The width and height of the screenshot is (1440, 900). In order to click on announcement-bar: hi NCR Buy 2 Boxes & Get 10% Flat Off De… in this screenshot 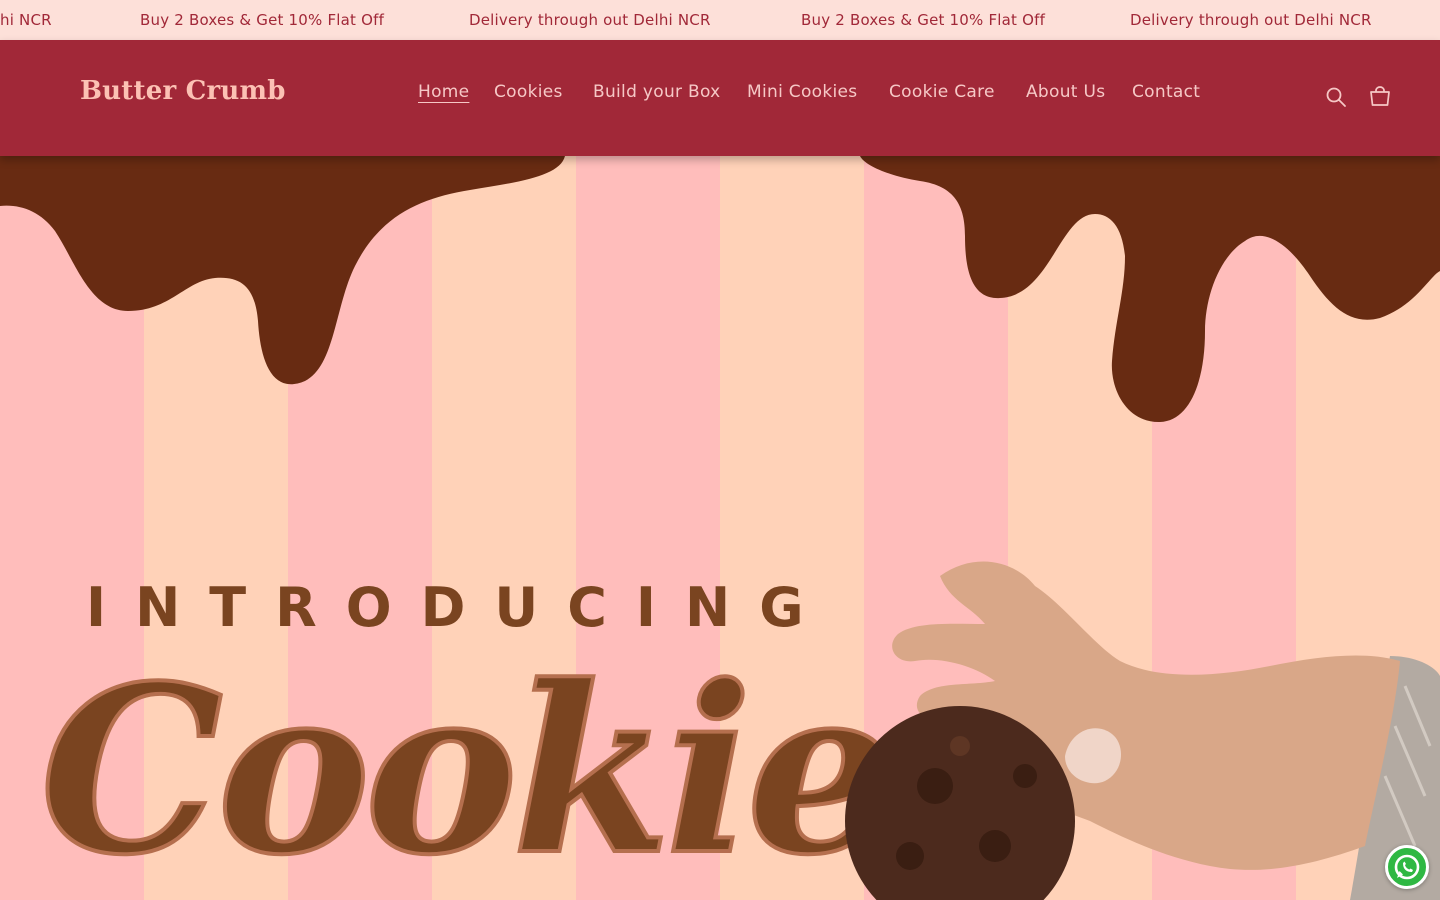, I will do `click(720, 20)`.